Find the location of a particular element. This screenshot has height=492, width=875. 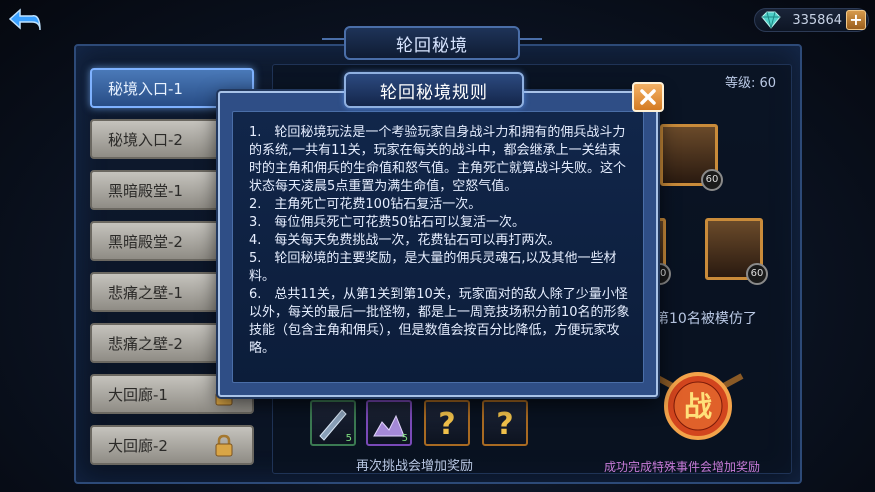

dialog-title: 轮回秘境规则 is located at coordinates (434, 90).